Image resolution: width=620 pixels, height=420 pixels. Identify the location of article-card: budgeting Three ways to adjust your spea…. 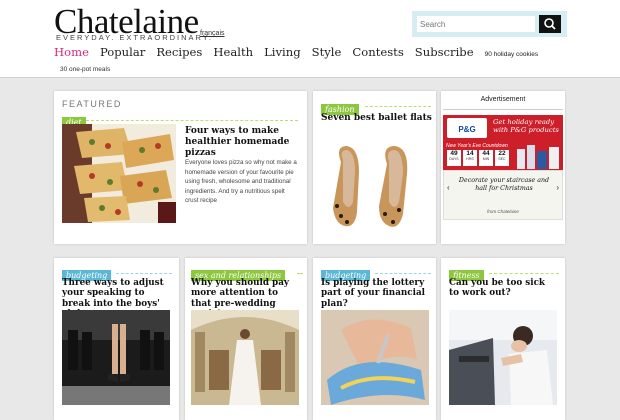
(116, 339).